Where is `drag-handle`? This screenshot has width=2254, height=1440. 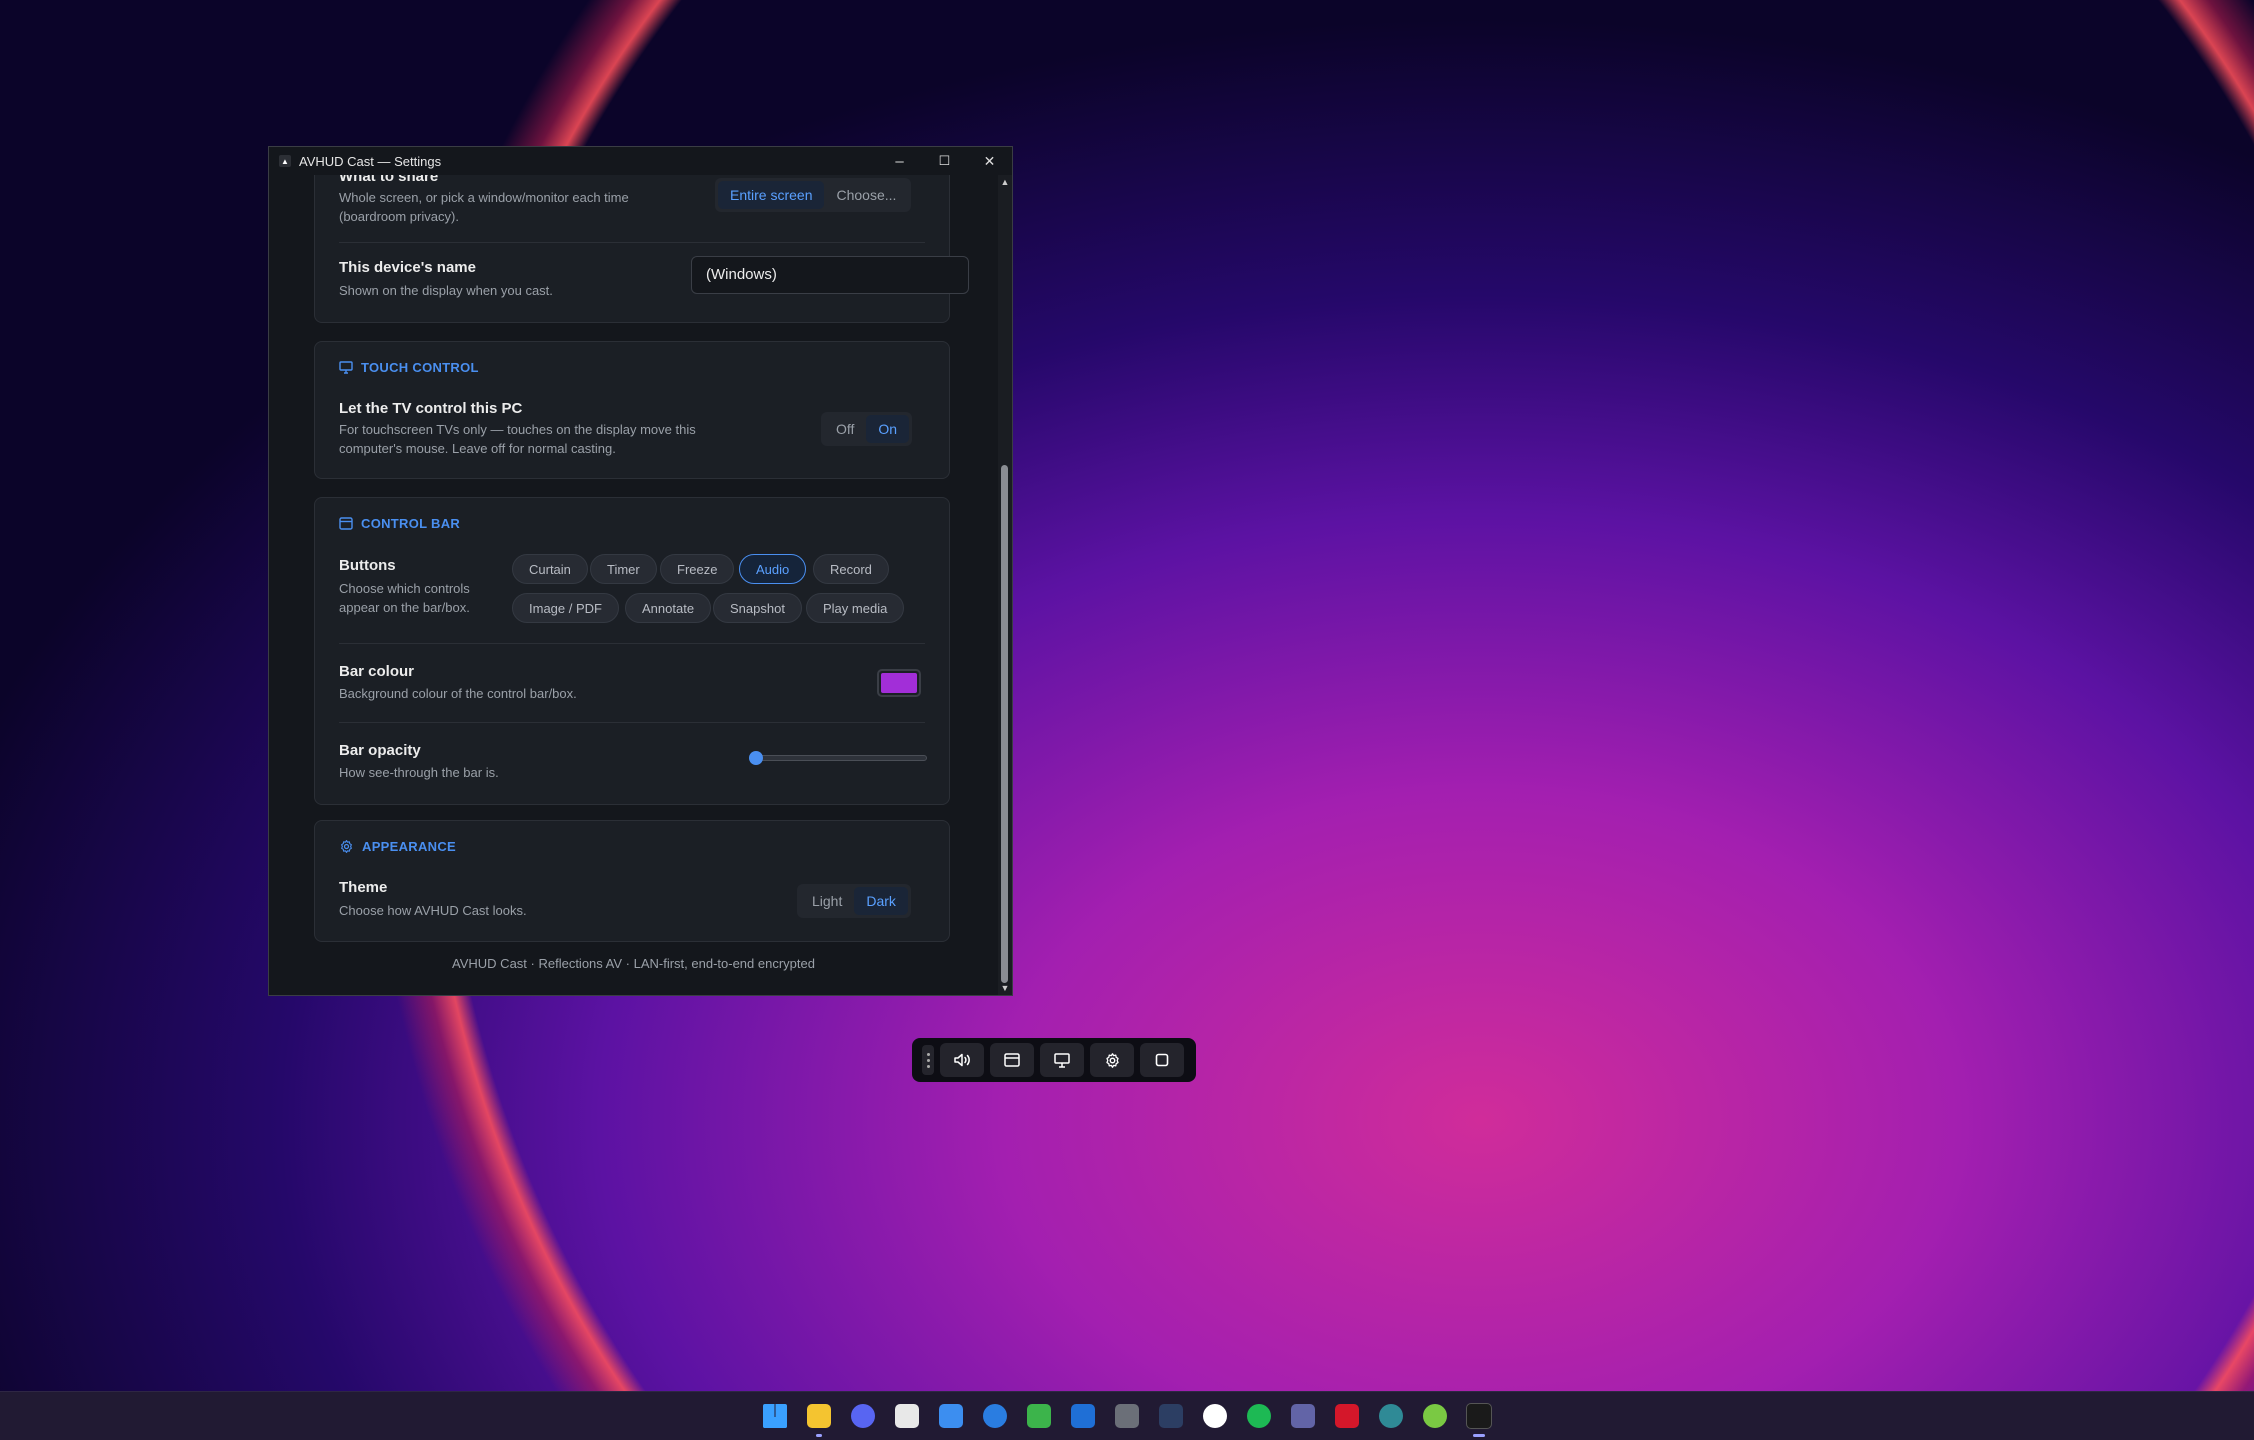 drag-handle is located at coordinates (928, 1060).